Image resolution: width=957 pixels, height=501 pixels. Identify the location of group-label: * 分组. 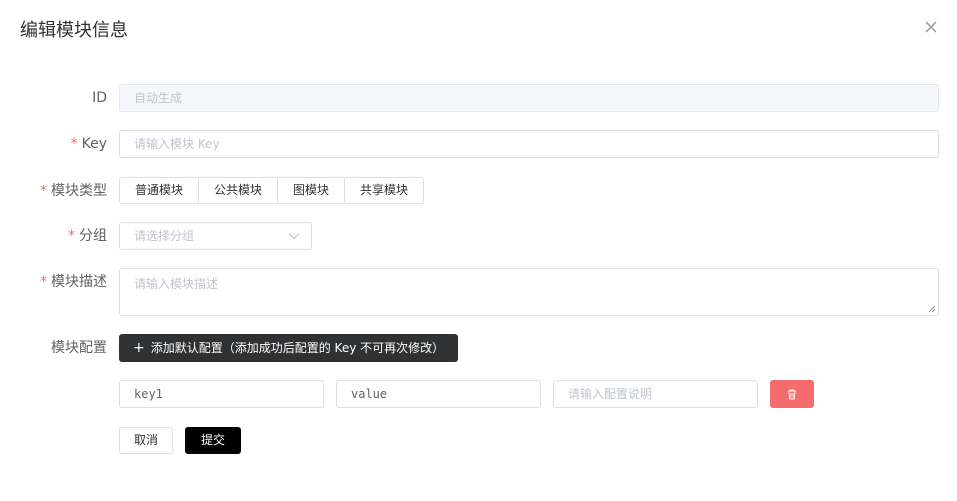
(87, 236).